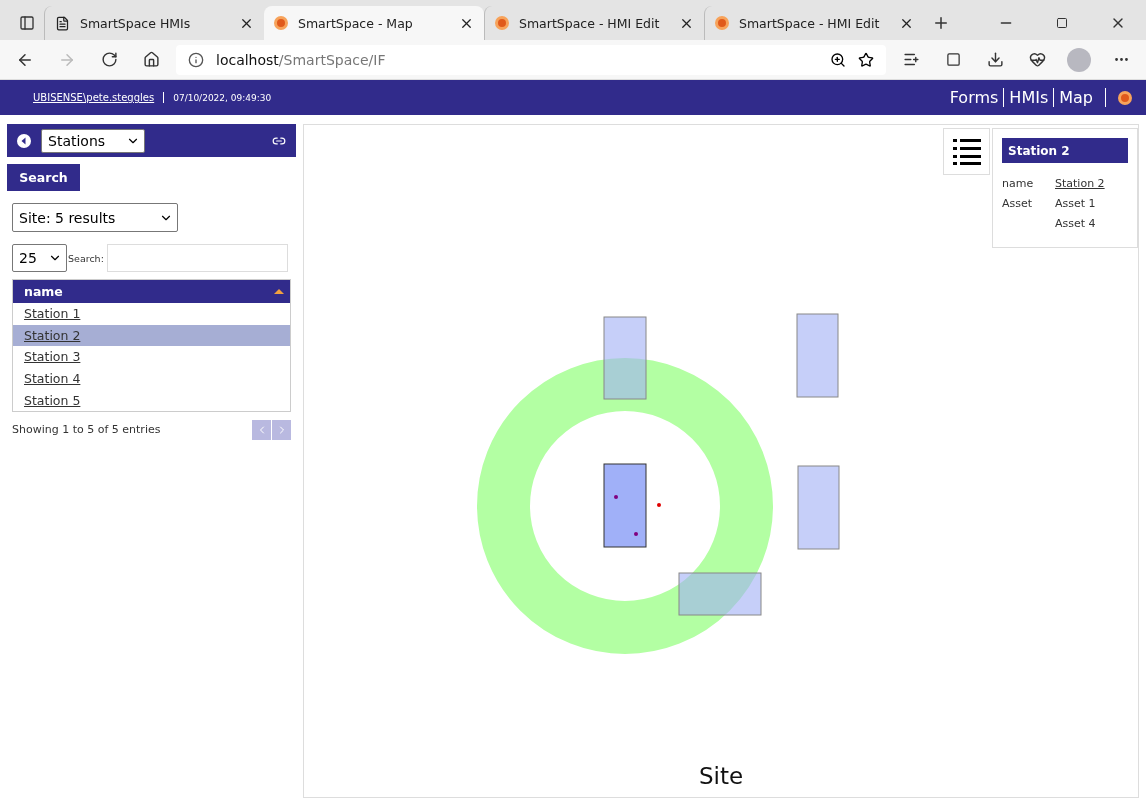  I want to click on station-link: Station 2, so click(52, 335).